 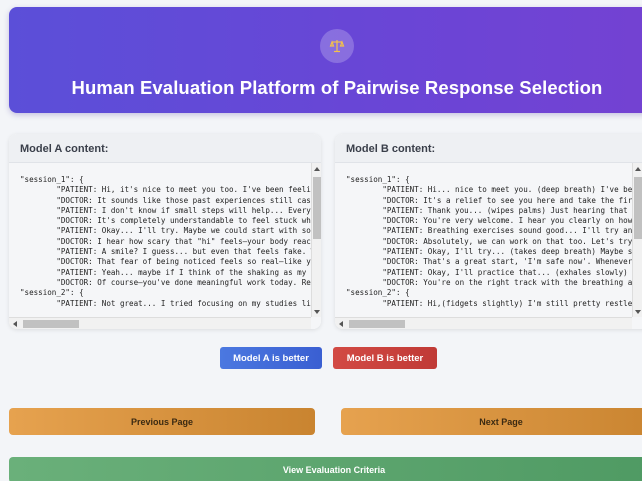 I want to click on model-b-horizontal-scrollbar, so click(x=483, y=323).